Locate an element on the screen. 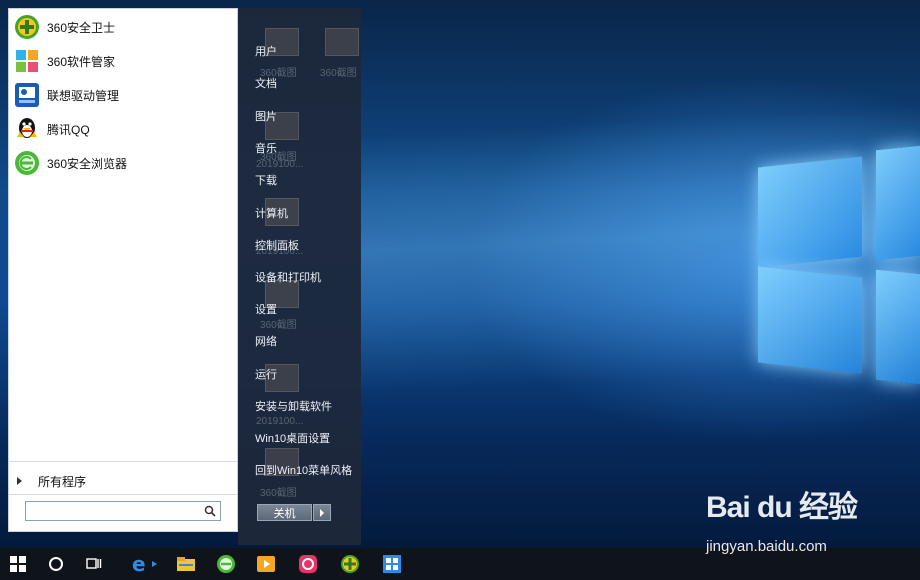 Image resolution: width=920 pixels, height=580 pixels. pinned-app-label: 360软件管家 is located at coordinates (81, 61).